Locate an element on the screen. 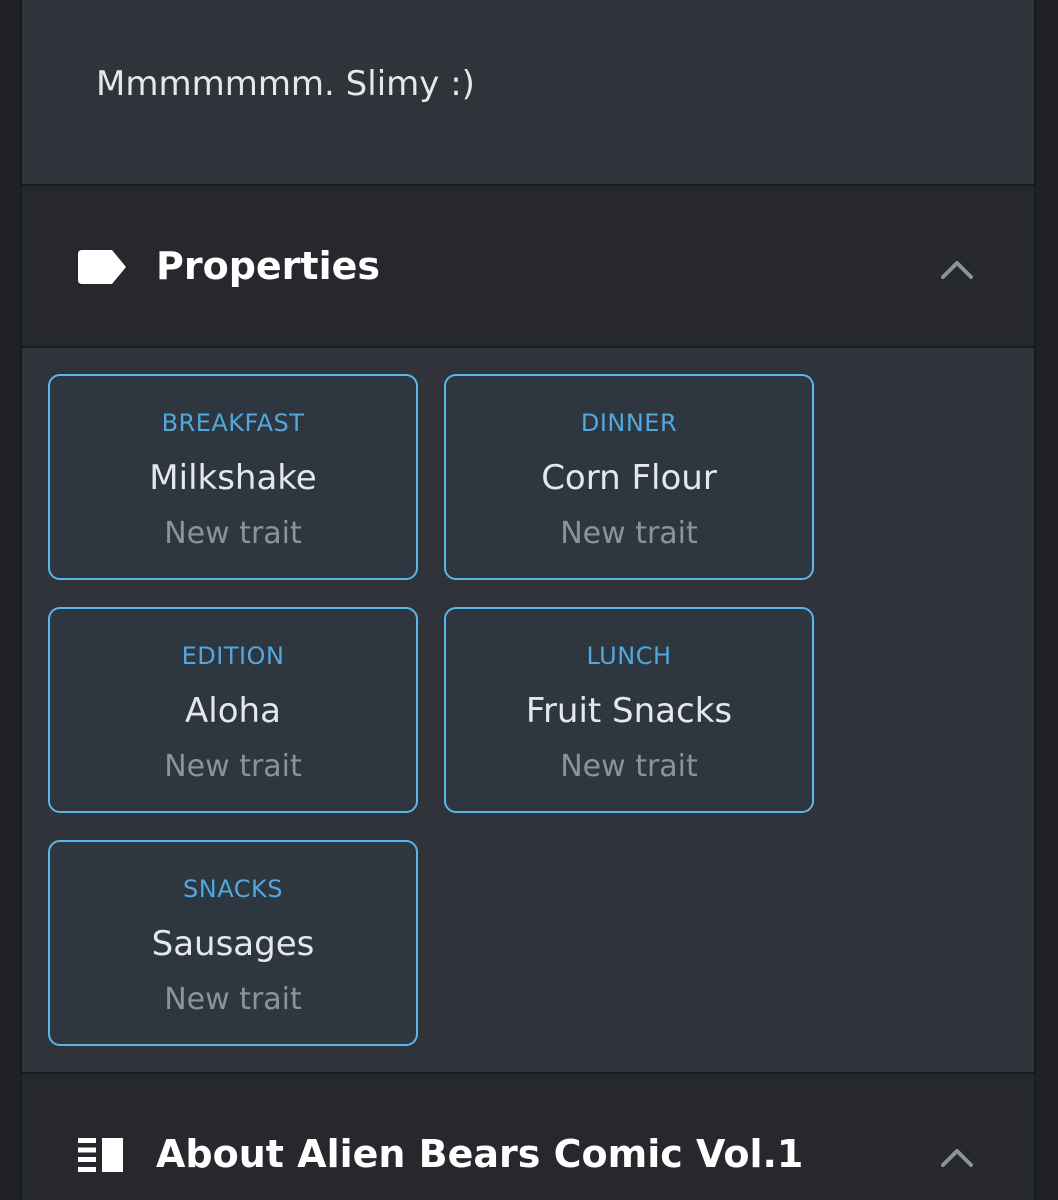  trait-card: DINNER Corn Flour New trait is located at coordinates (629, 477).